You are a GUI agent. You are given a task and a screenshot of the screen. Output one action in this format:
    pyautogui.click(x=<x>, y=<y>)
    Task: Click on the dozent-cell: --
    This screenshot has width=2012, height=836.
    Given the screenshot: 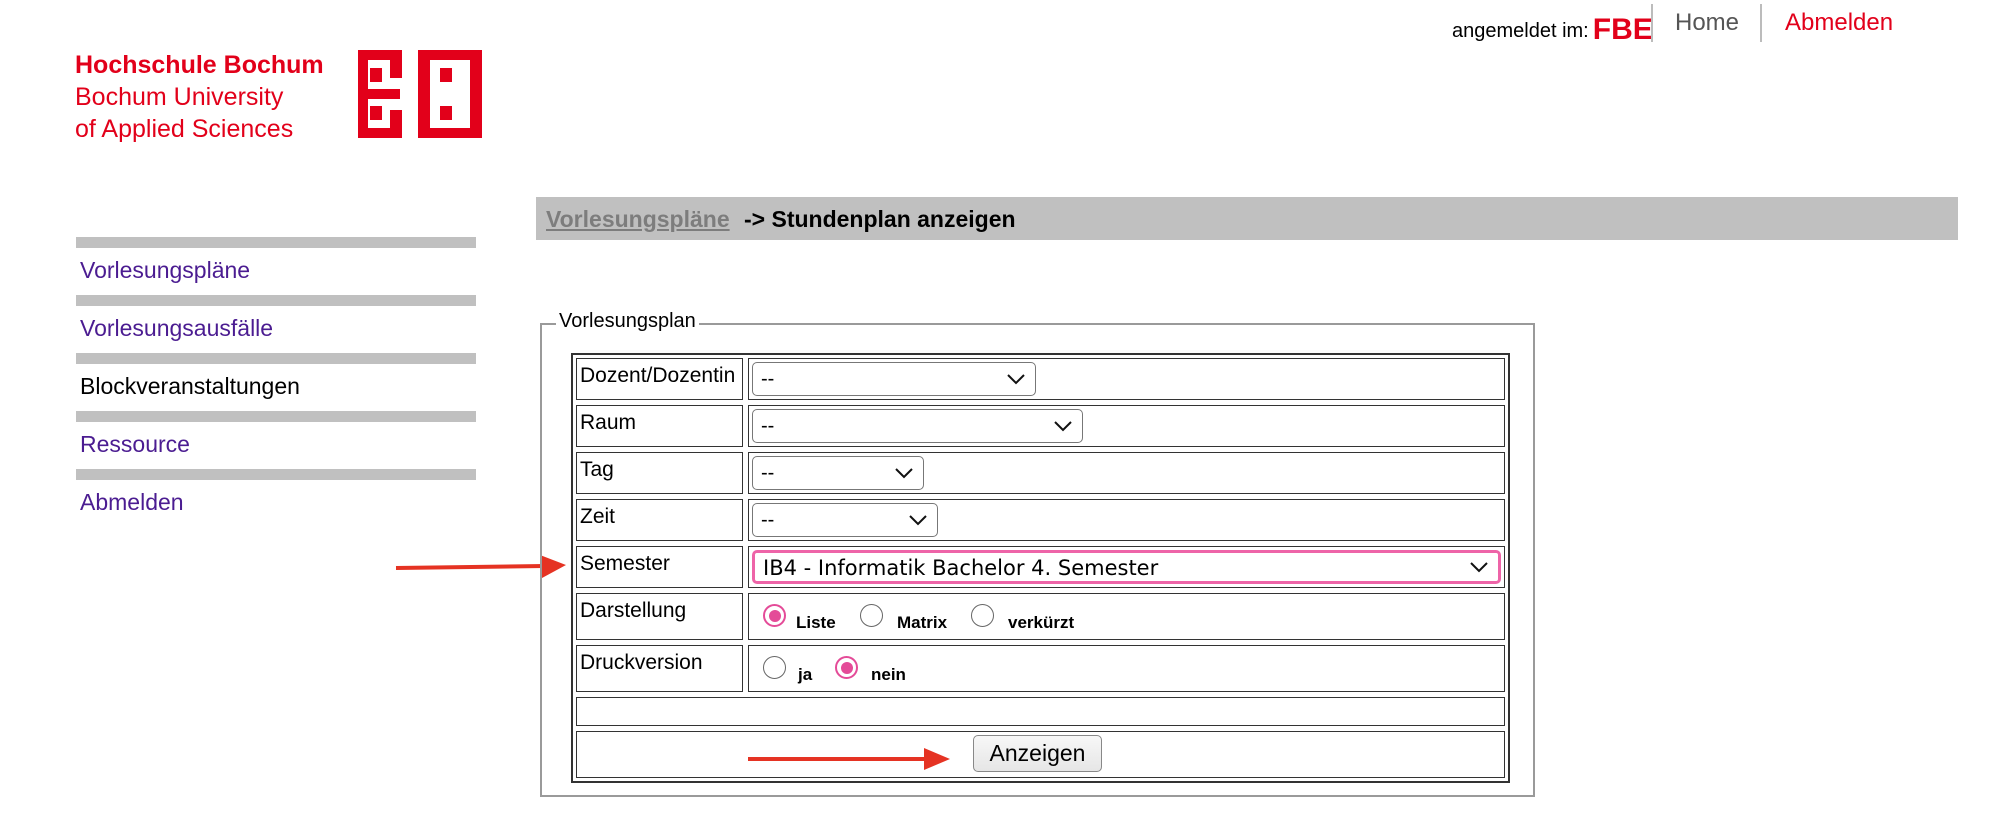 What is the action you would take?
    pyautogui.click(x=1126, y=379)
    